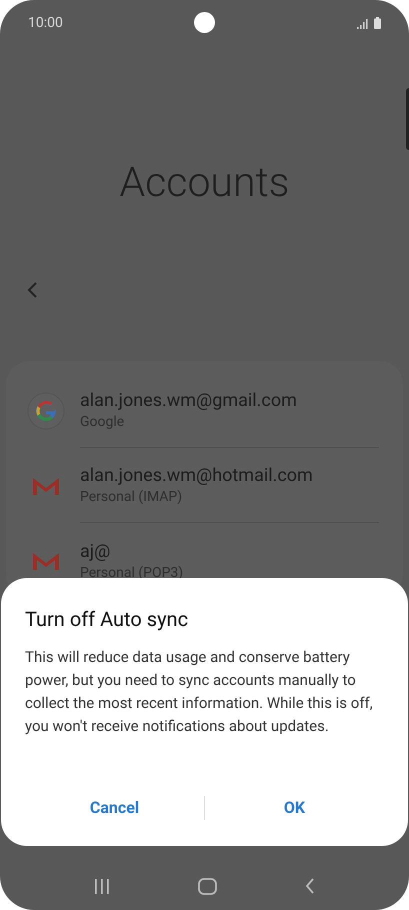 This screenshot has width=409, height=910. Describe the element at coordinates (295, 808) in the screenshot. I see `dialog-button: OK` at that location.